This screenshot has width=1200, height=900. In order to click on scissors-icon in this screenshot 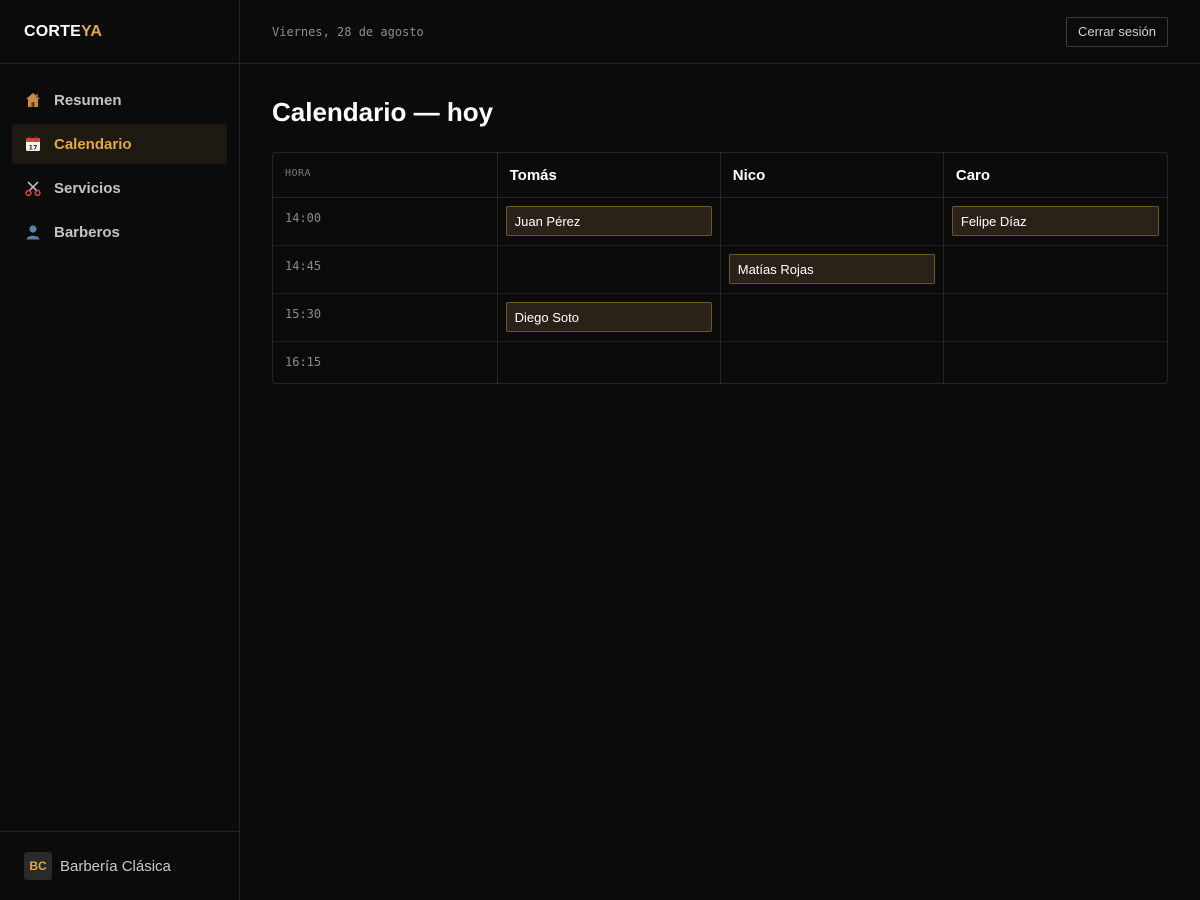, I will do `click(33, 188)`.